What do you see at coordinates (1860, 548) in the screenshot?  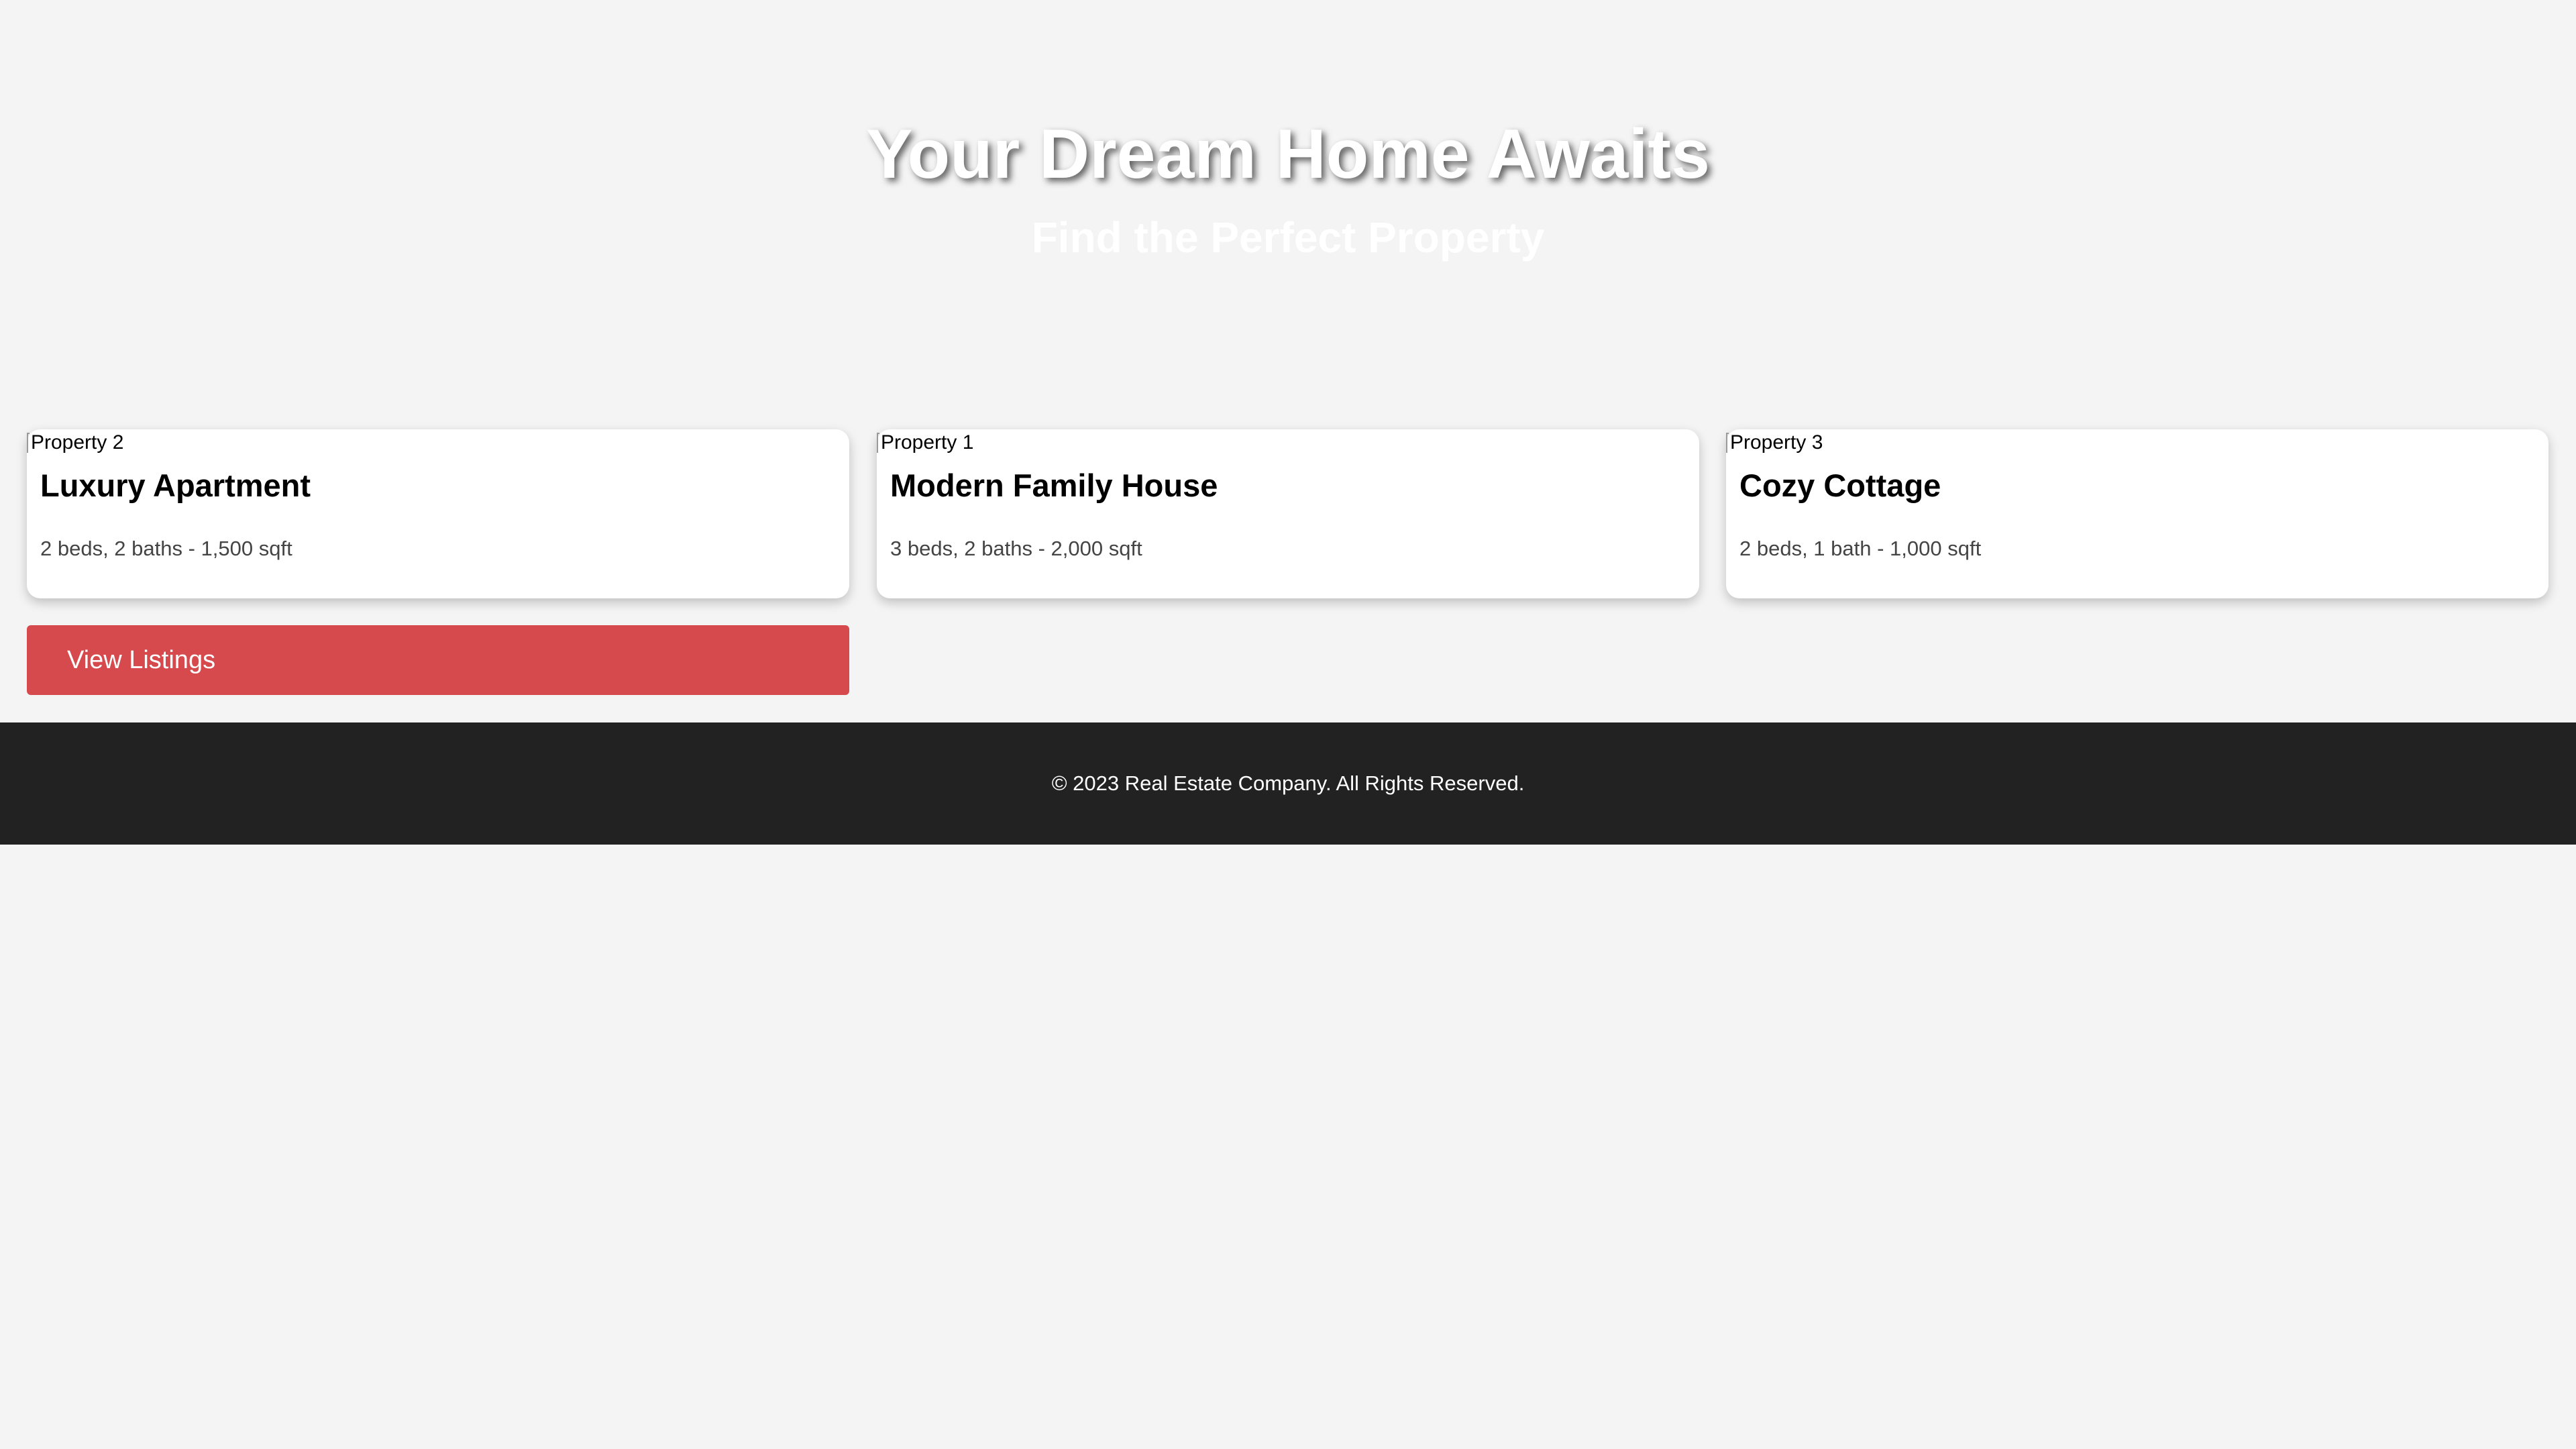 I see `property-details: 2 beds, 1 bath - 1,000 sqft` at bounding box center [1860, 548].